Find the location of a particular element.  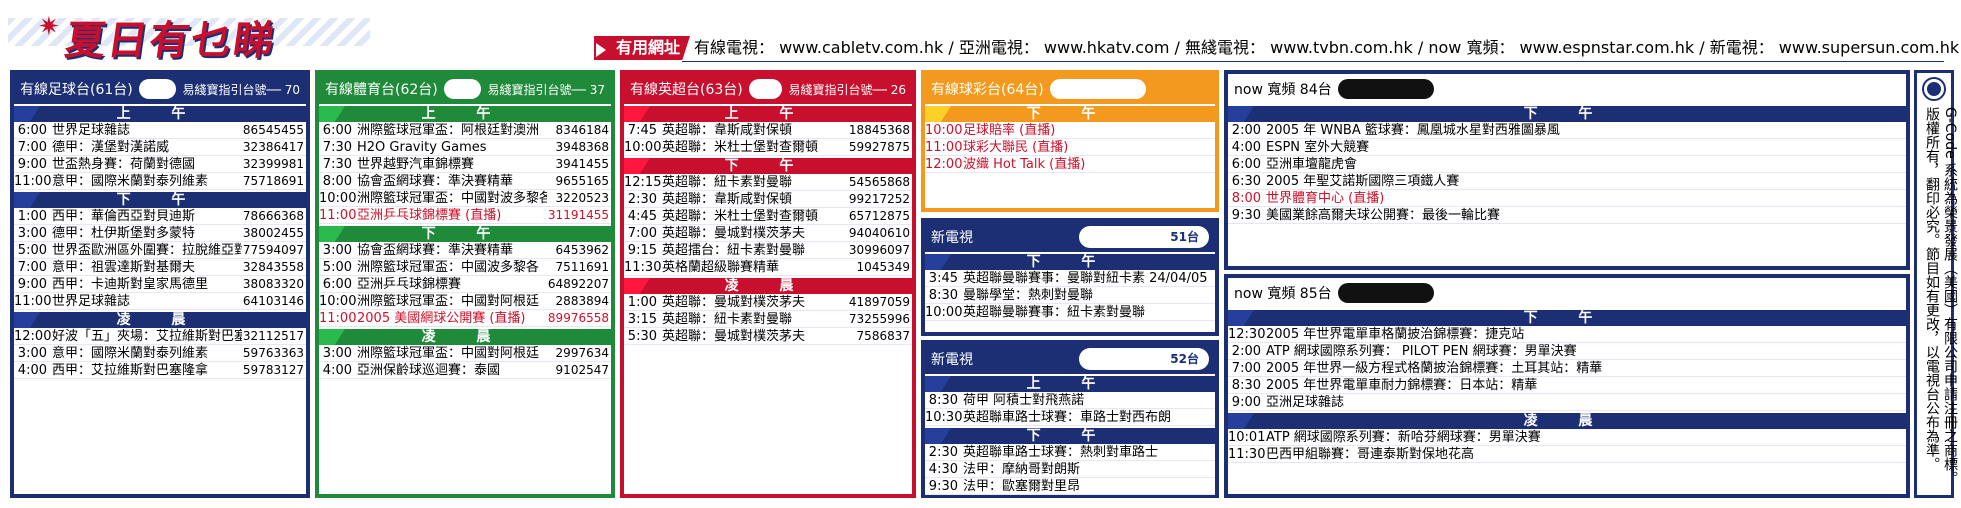

gcode-number: 6453962 is located at coordinates (582, 250).